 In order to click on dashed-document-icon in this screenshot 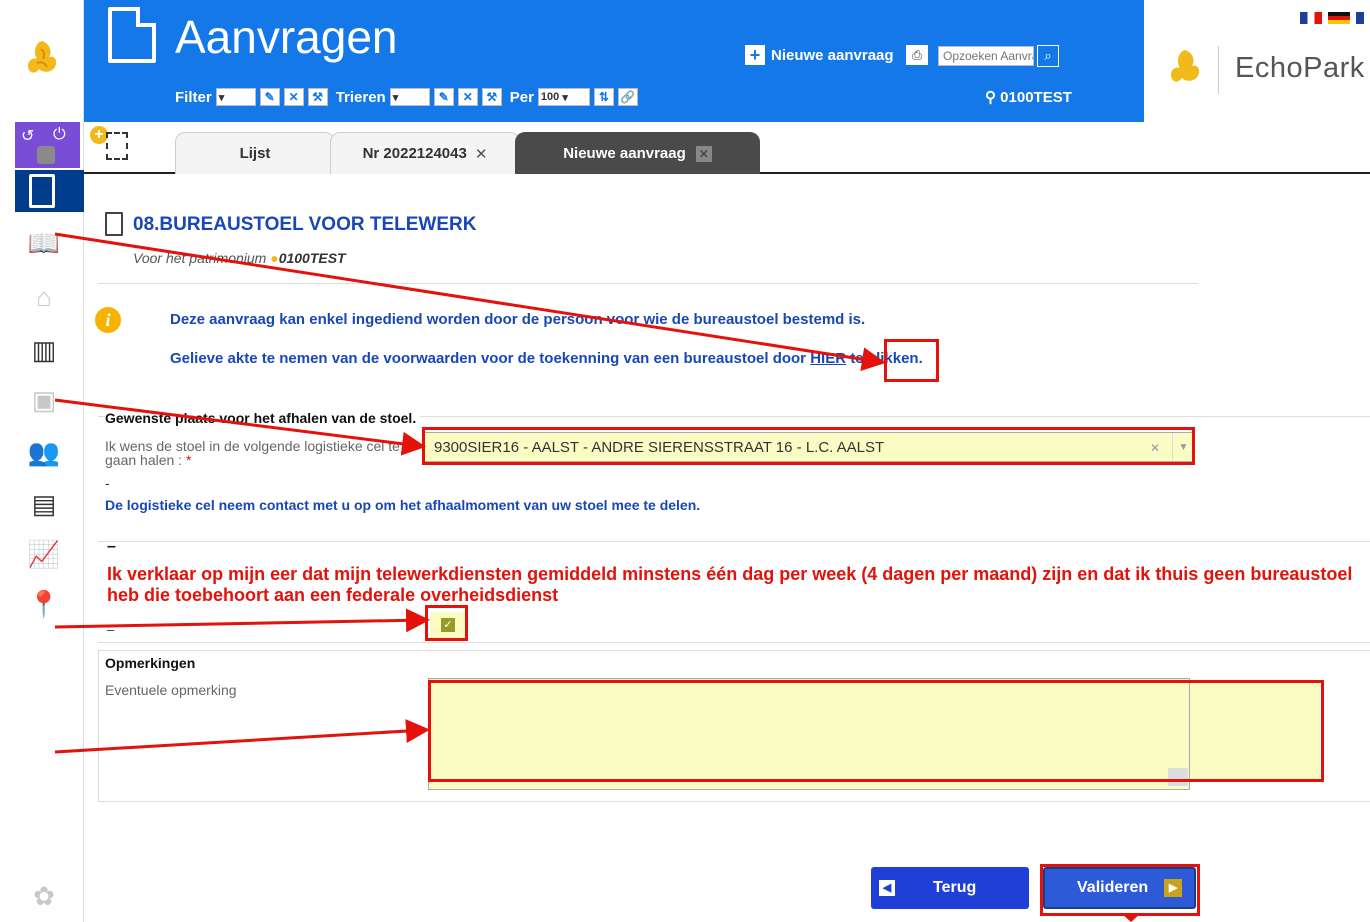, I will do `click(117, 146)`.